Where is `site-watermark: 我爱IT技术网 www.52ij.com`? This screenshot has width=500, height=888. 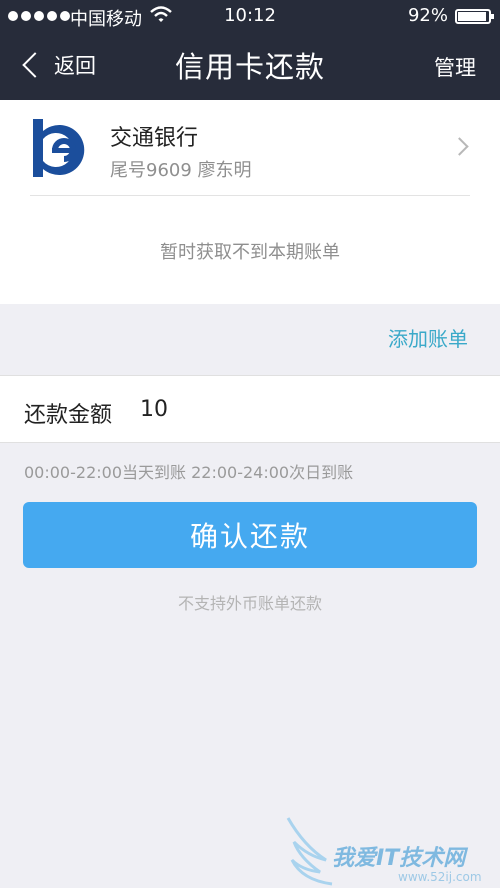
site-watermark: 我爱IT技术网 www.52ij.com is located at coordinates (393, 852).